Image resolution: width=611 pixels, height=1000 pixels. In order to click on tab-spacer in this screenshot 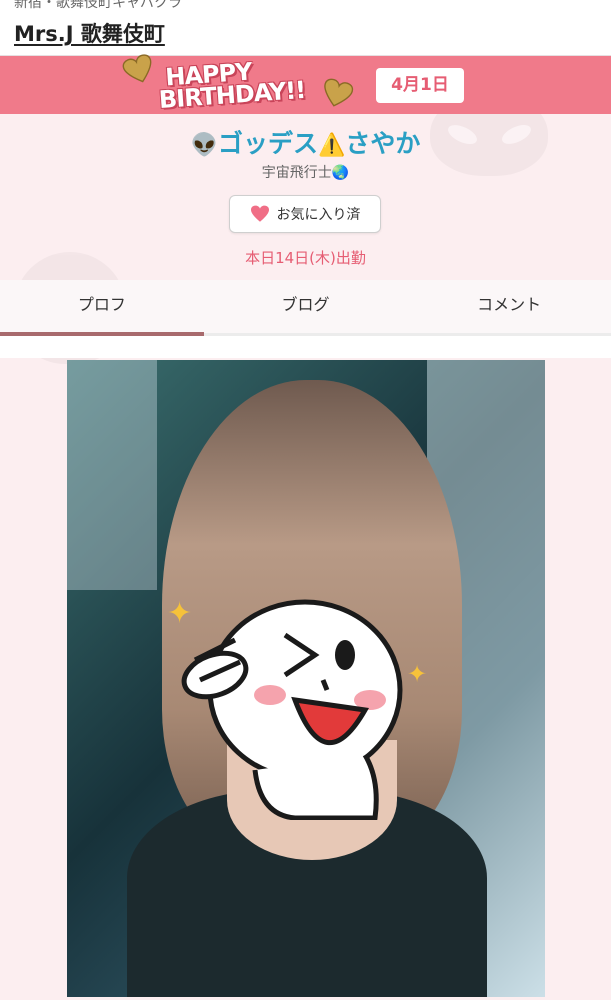, I will do `click(305, 347)`.